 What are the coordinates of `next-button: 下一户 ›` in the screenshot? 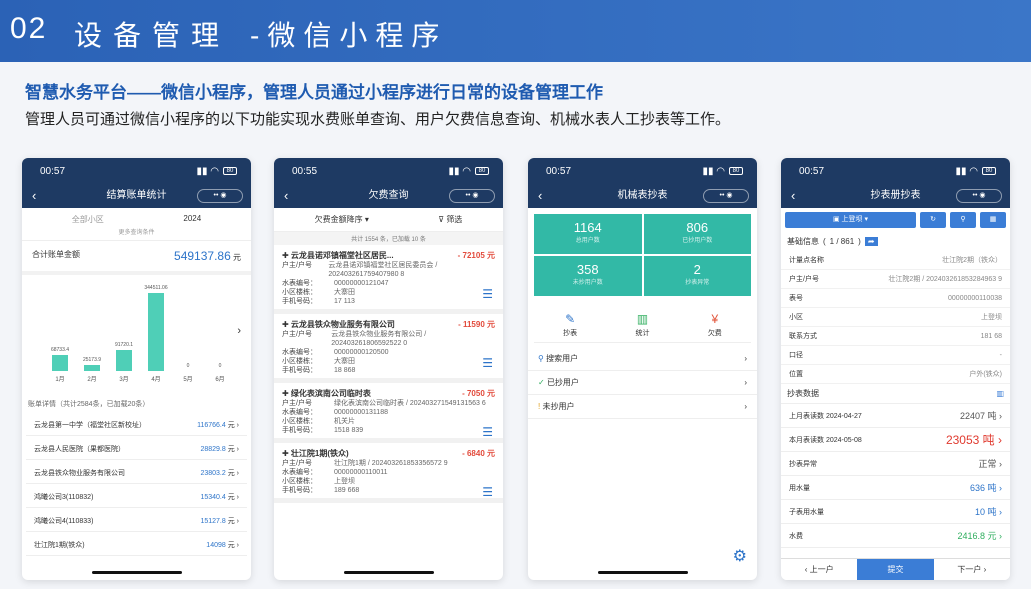 It's located at (972, 569).